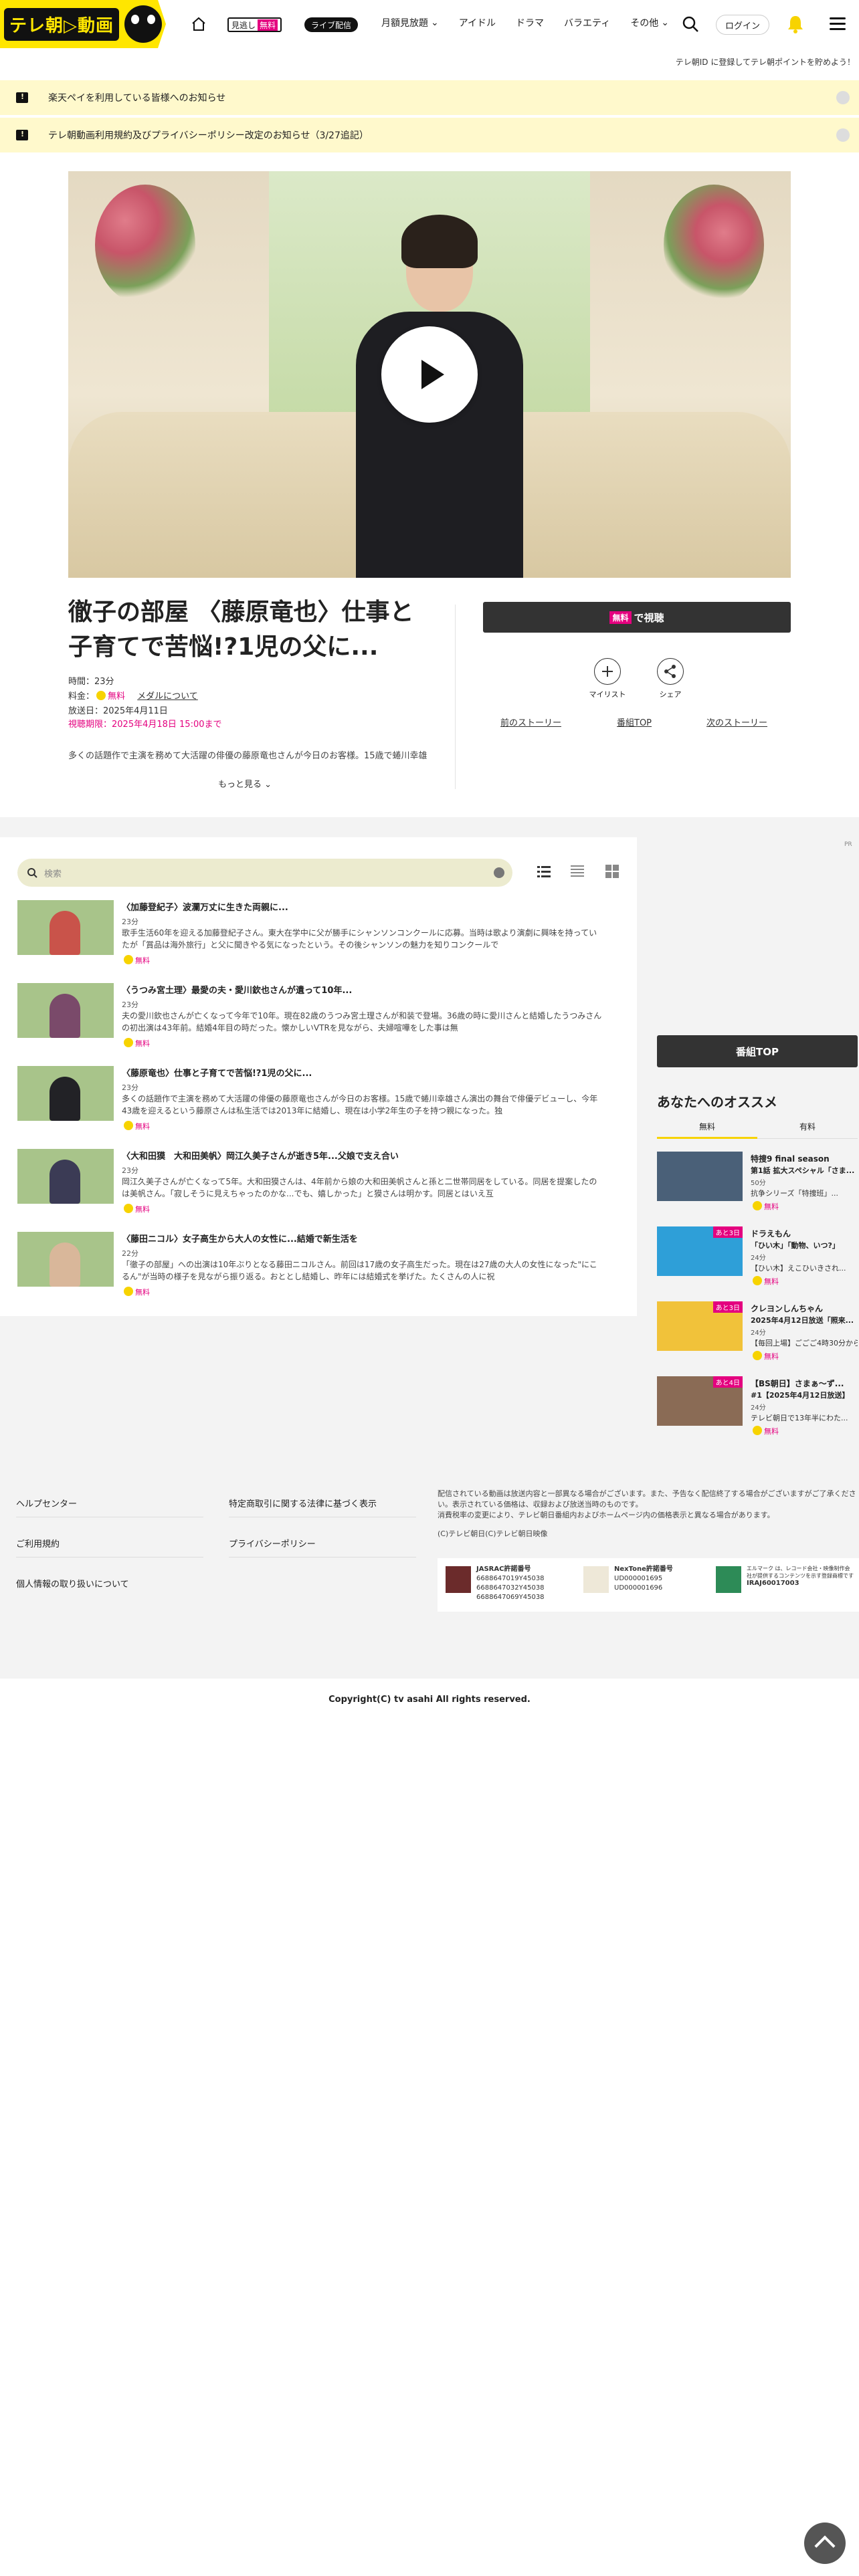 This screenshot has height=2576, width=859. Describe the element at coordinates (544, 872) in the screenshot. I see `list-view-icon` at that location.